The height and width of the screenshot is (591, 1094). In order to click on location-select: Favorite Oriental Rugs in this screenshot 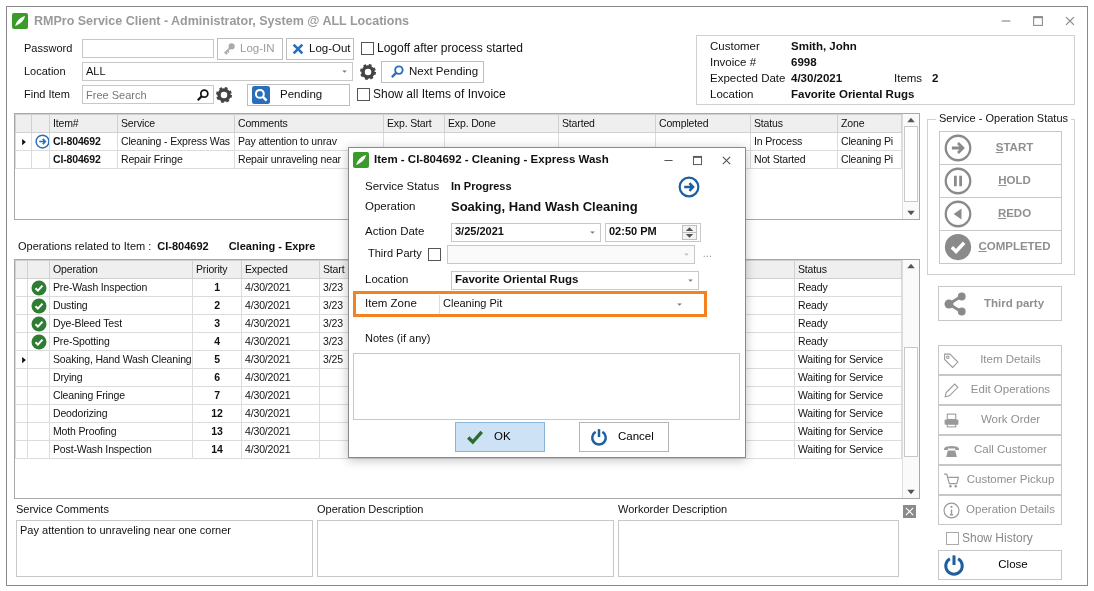, I will do `click(575, 280)`.